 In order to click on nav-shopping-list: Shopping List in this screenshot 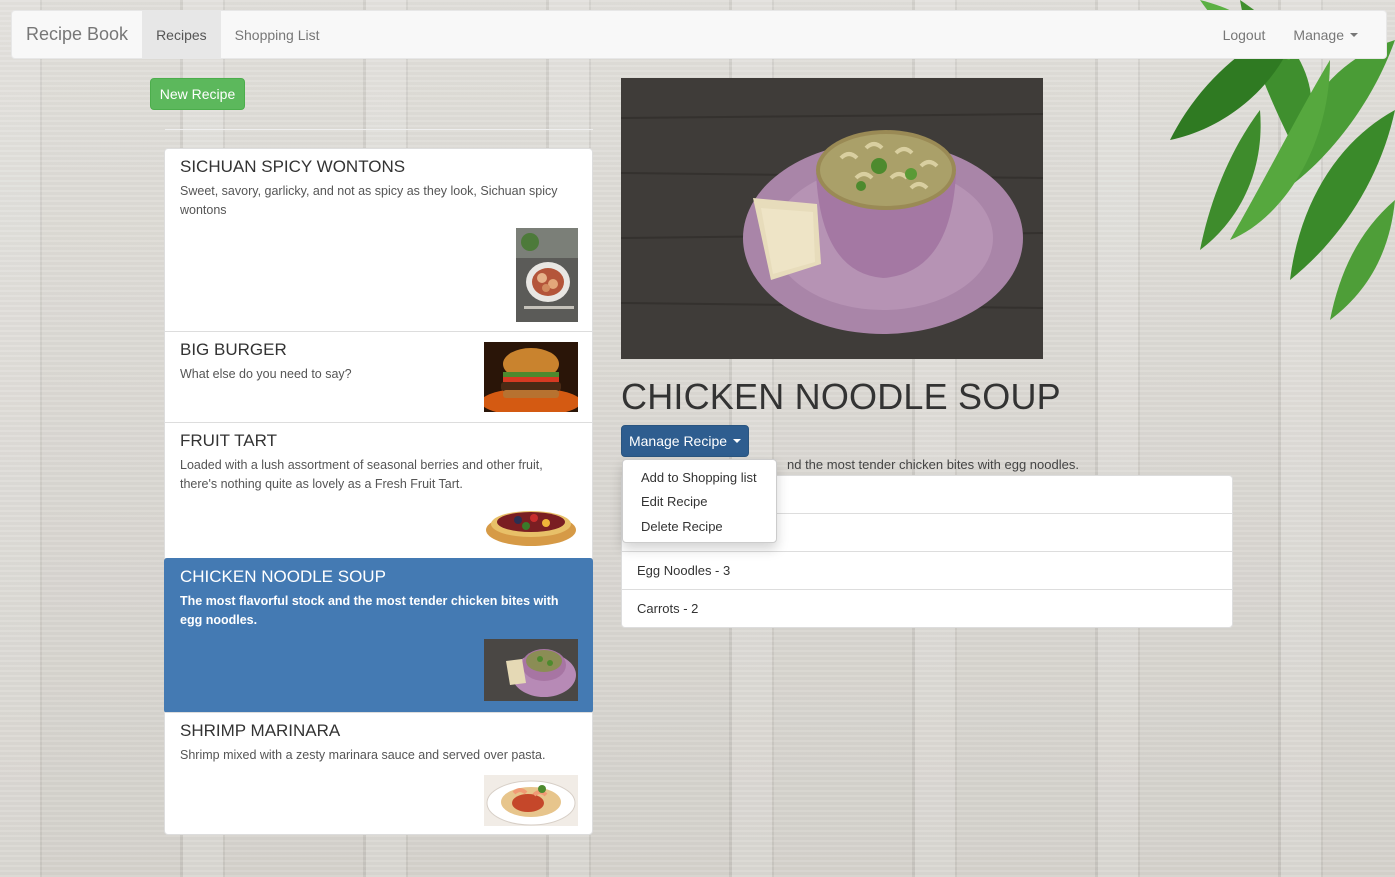, I will do `click(277, 34)`.